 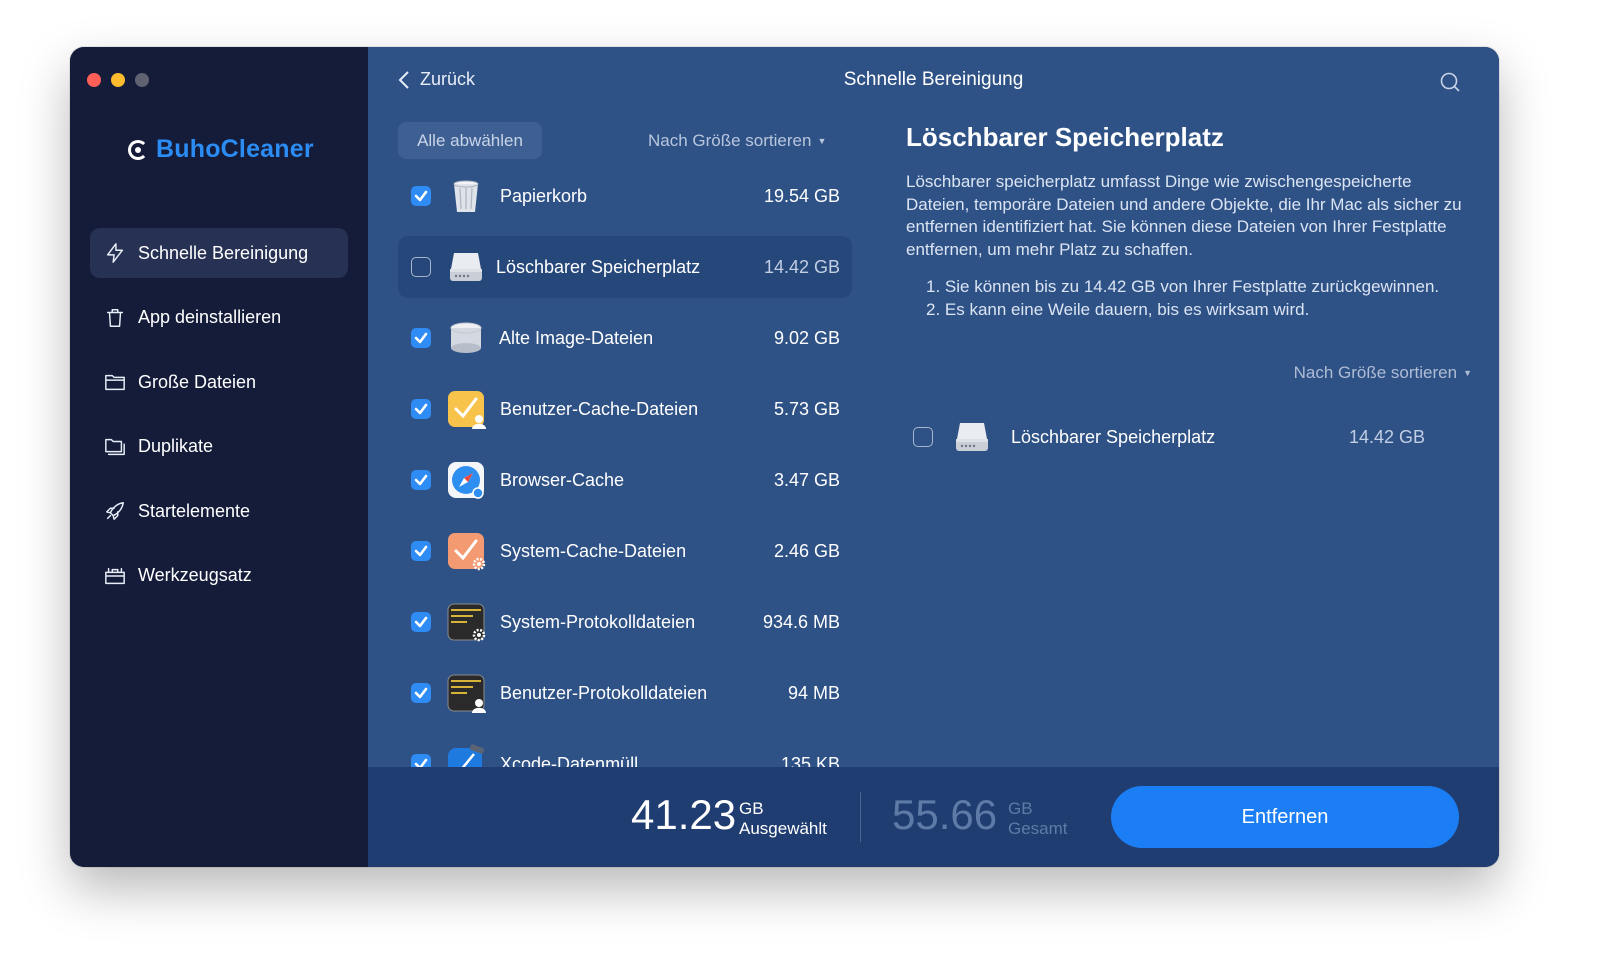 I want to click on item-size: 135 KB, so click(x=810, y=760).